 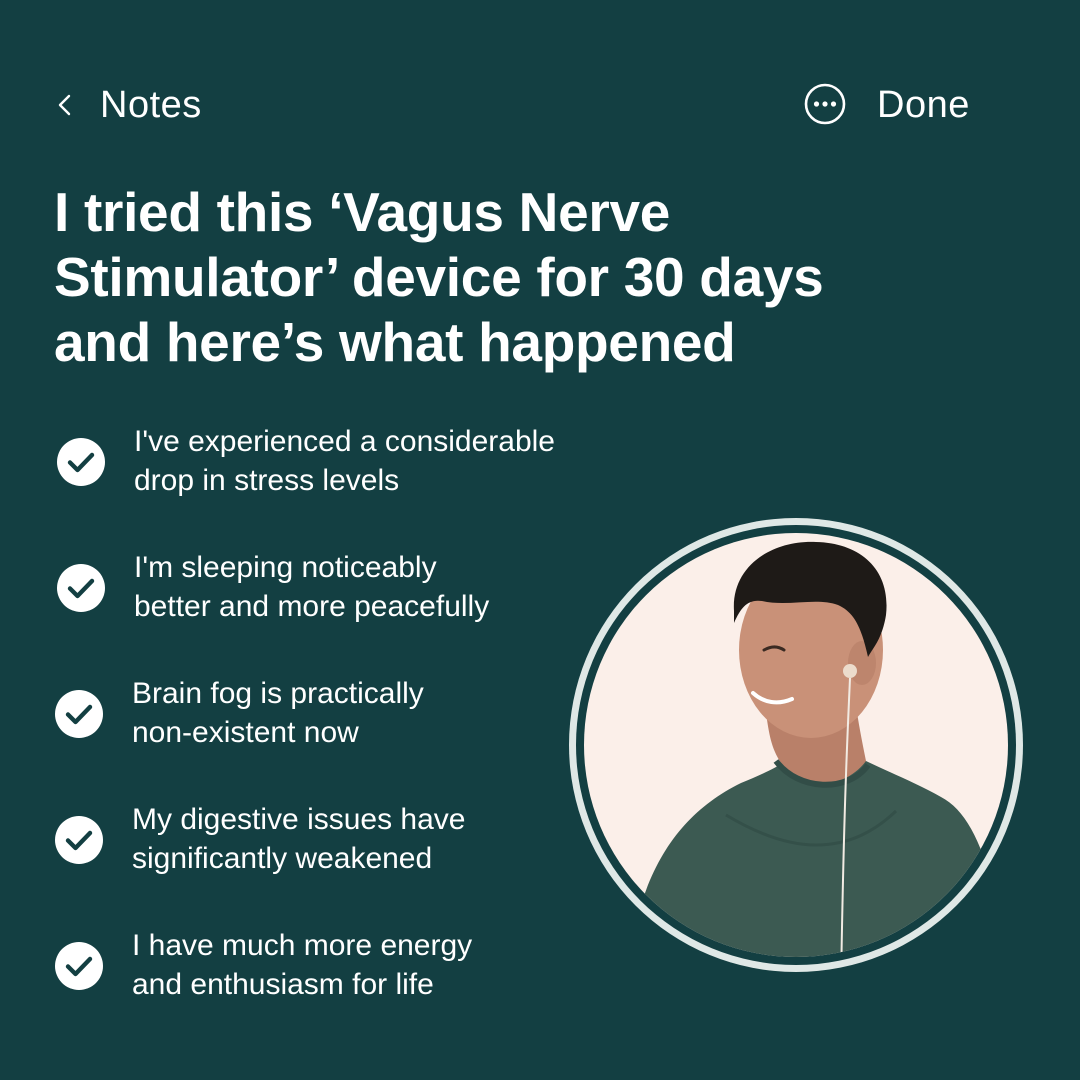 I want to click on chevron-left-icon, so click(x=64, y=105).